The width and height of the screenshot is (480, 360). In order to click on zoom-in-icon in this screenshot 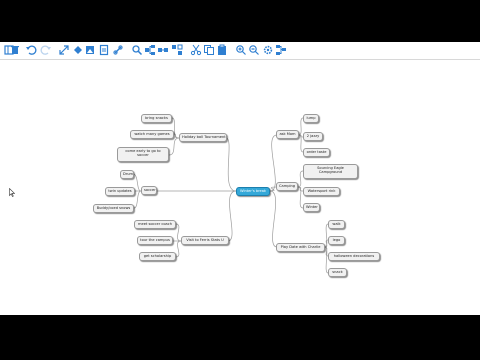, I will do `click(241, 50)`.